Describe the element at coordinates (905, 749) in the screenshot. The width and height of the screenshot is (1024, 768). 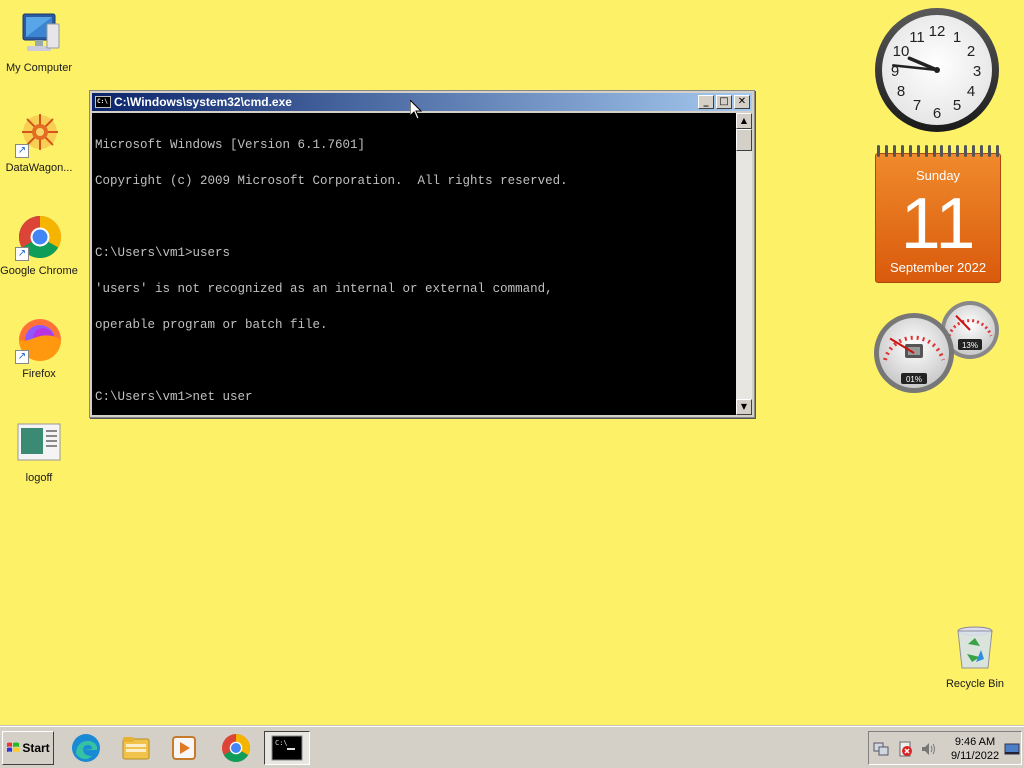
I see `action-center-alert-icon` at that location.